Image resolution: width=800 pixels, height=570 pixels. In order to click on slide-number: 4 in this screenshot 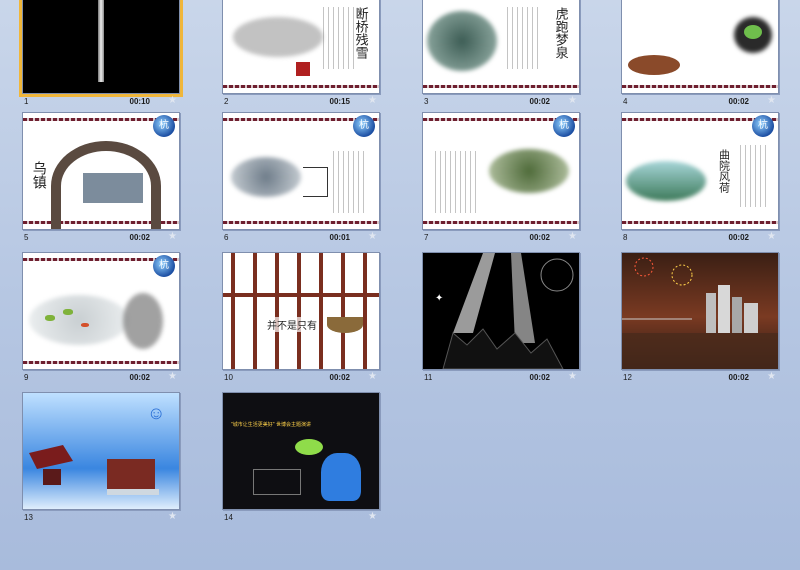, I will do `click(625, 101)`.